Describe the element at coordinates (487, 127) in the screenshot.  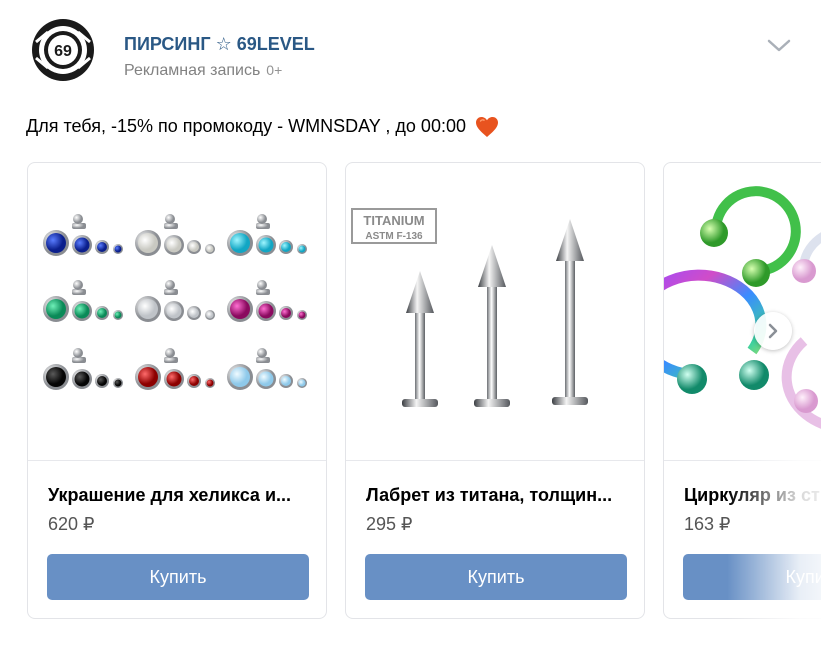
I see `heart-icon` at that location.